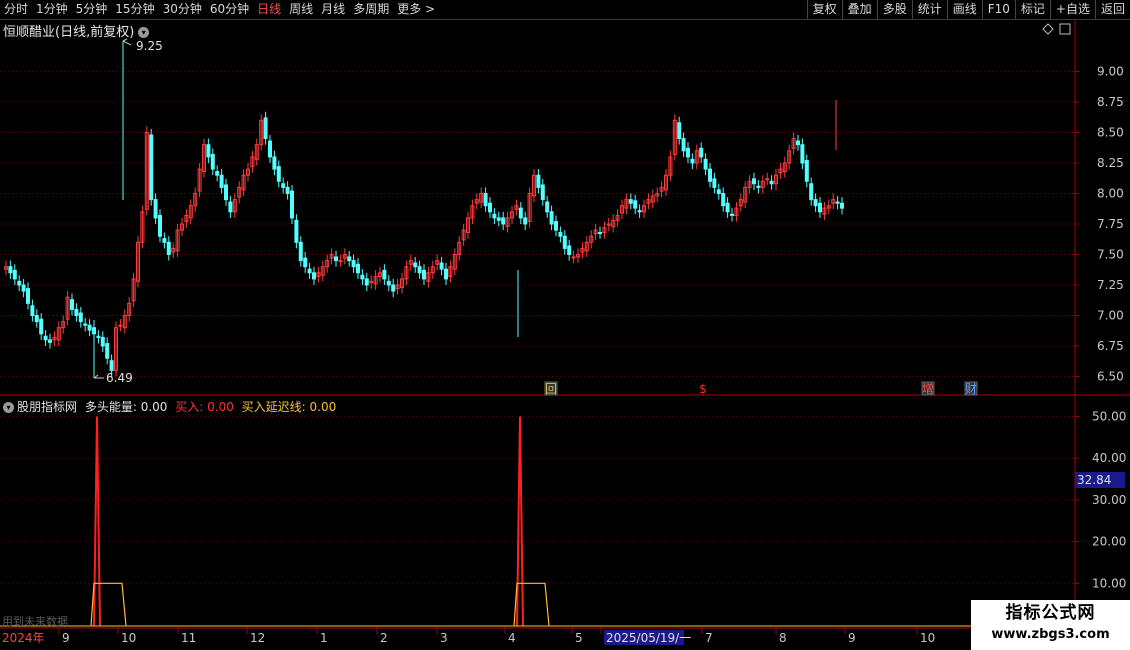 The height and width of the screenshot is (650, 1130). Describe the element at coordinates (204, 407) in the screenshot. I see `indicator-line2-label: 买入: 0.00` at that location.